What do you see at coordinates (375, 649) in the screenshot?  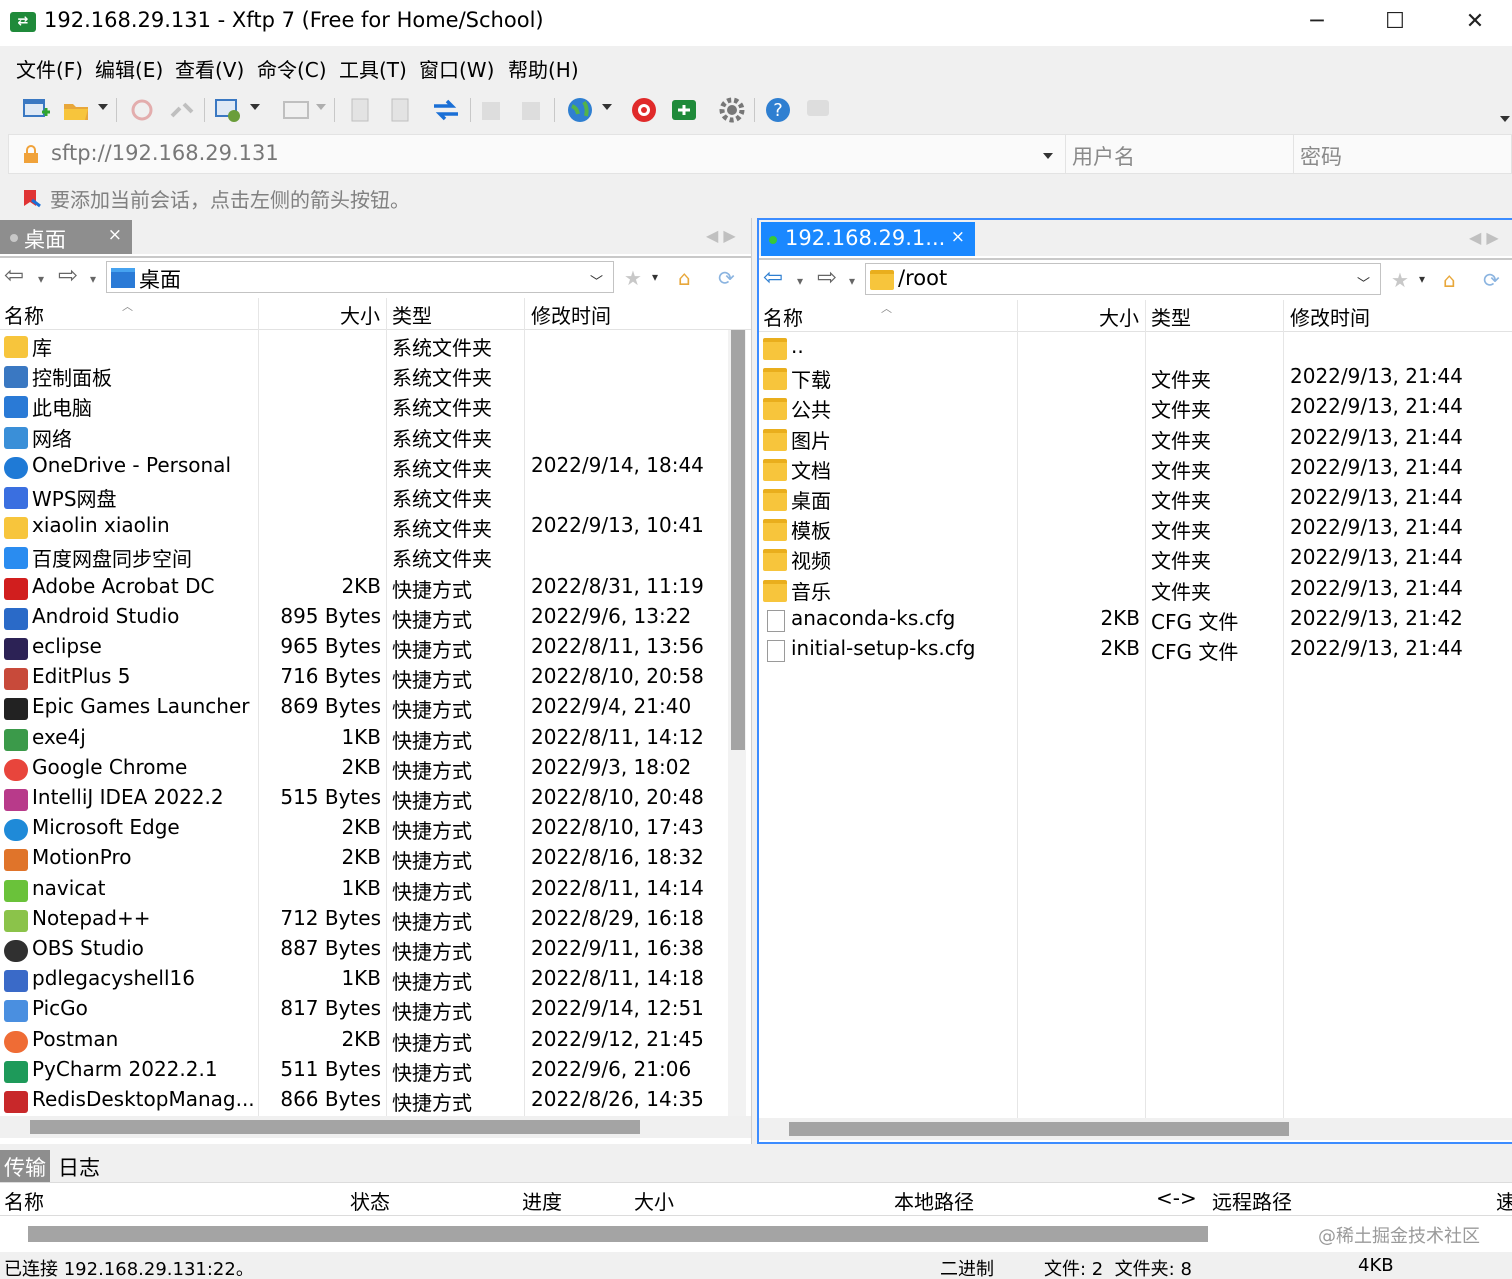 I see `local-file-row: eclipse 965 Bytes 快捷方式 2022/8/11, 13:56` at bounding box center [375, 649].